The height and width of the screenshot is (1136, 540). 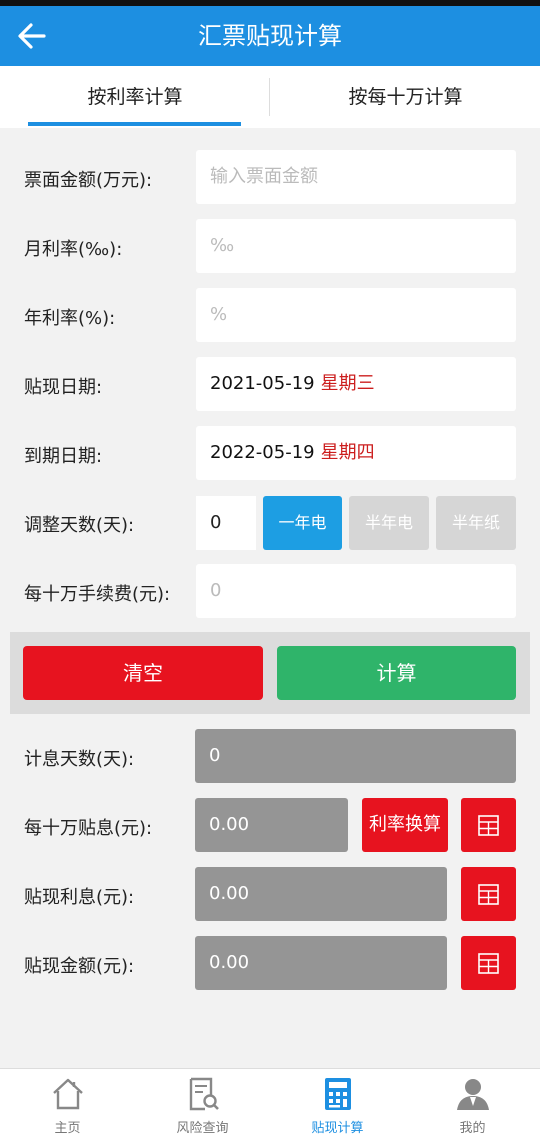 I want to click on fee-input: 0, so click(x=356, y=591).